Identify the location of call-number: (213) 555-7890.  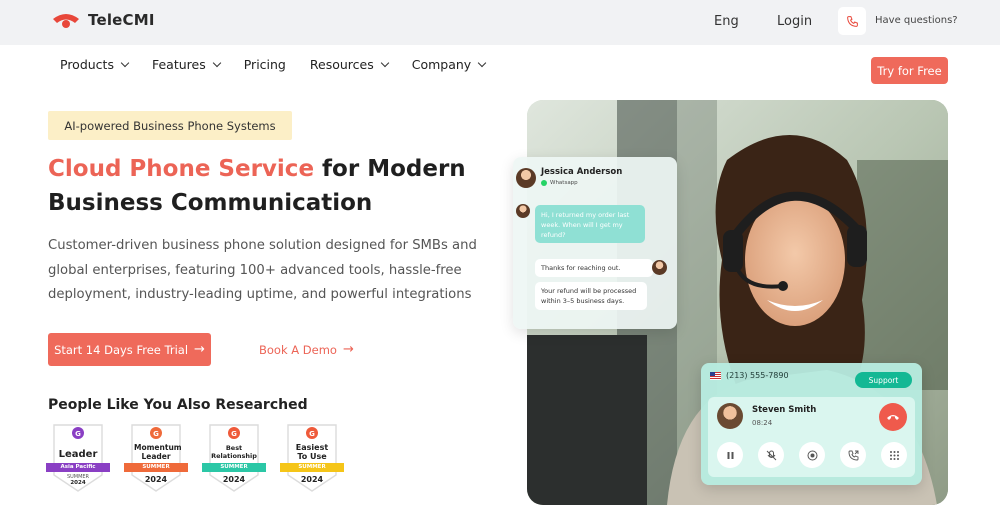
(749, 375).